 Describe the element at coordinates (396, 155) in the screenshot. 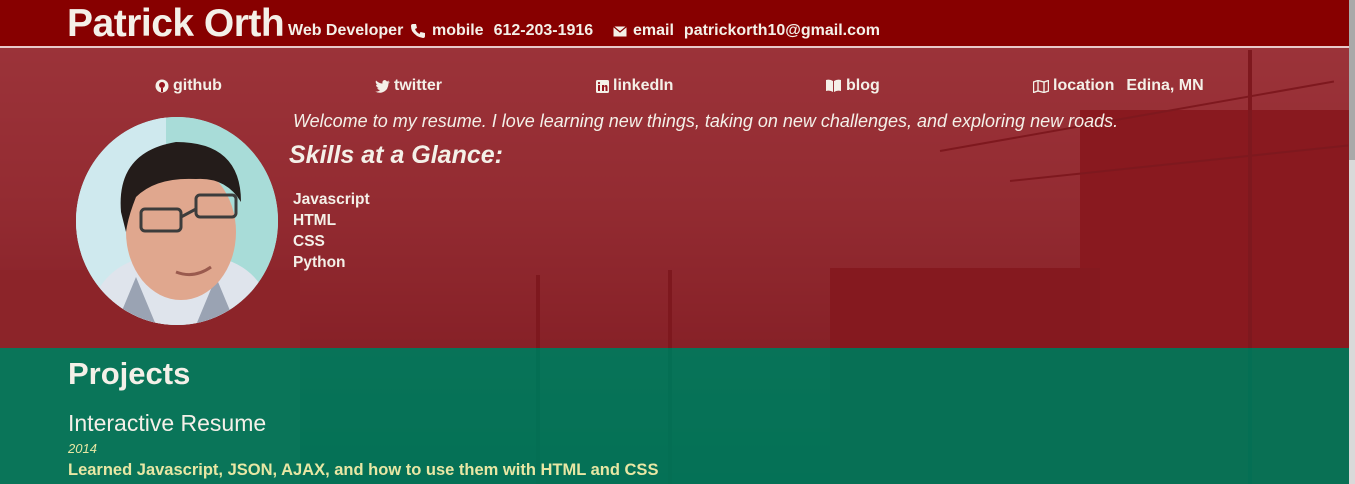

I see `skills-heading: Skills at a Glance:` at that location.